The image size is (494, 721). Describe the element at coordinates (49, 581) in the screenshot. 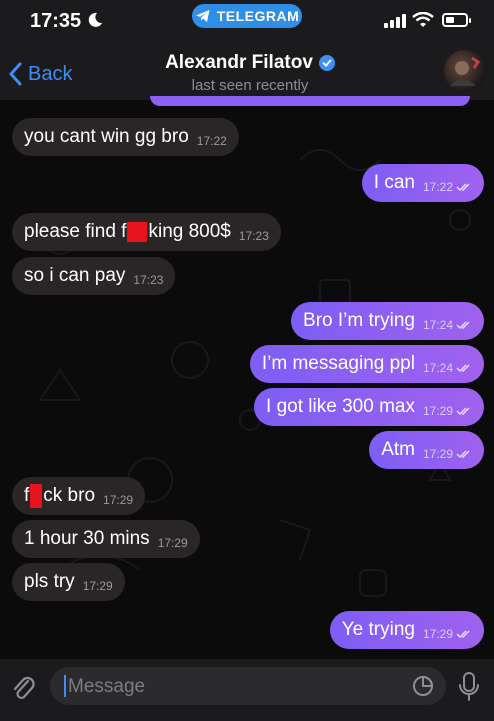

I see `message-text: pls try` at that location.